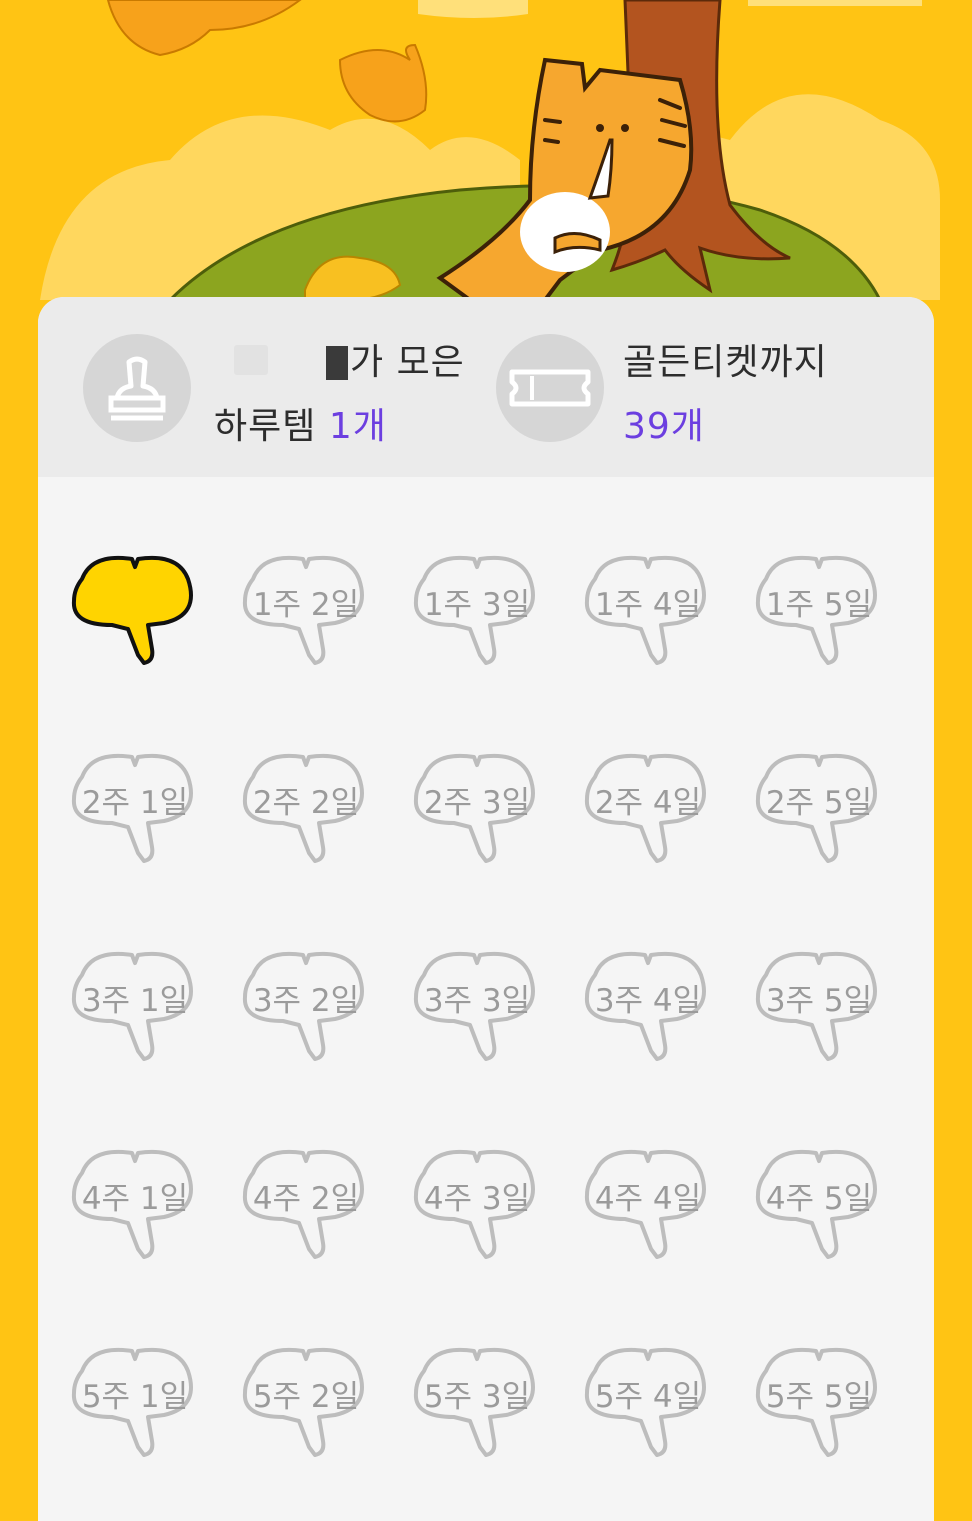 The height and width of the screenshot is (1521, 972). What do you see at coordinates (306, 605) in the screenshot?
I see `leaf-day-label: 1주 2일` at bounding box center [306, 605].